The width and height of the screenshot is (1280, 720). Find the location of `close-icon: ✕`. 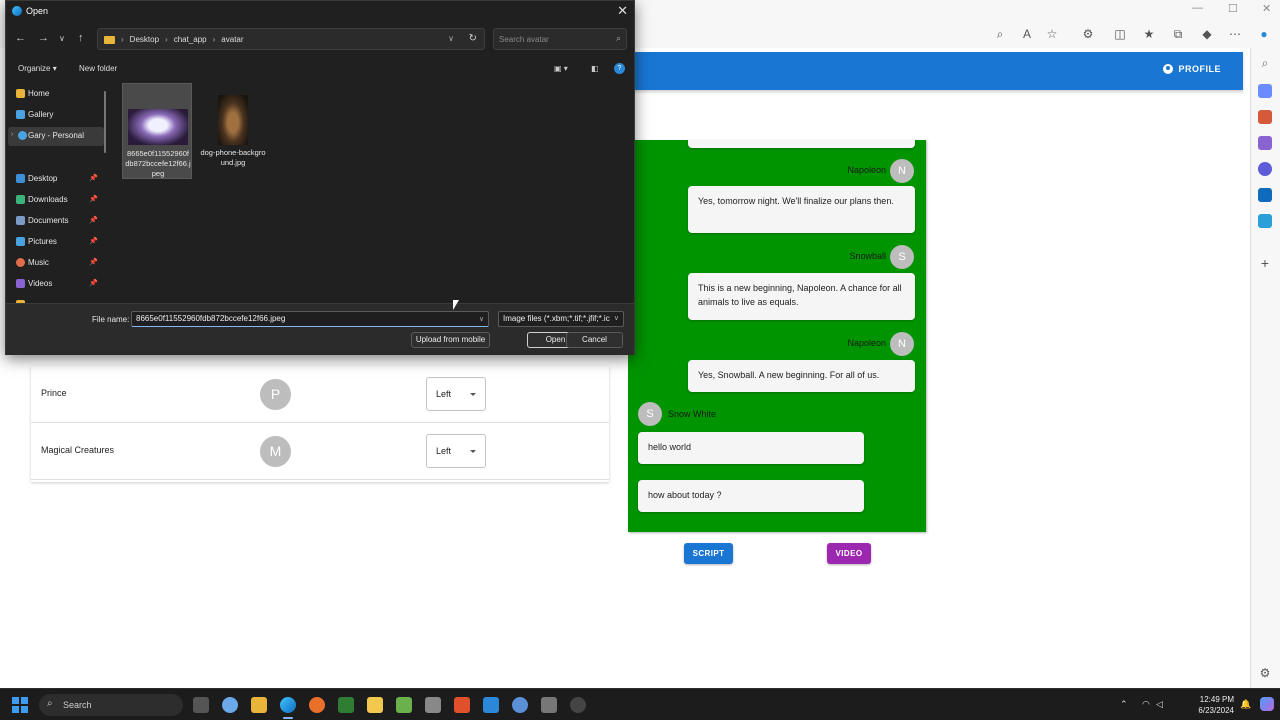

close-icon: ✕ is located at coordinates (622, 11).